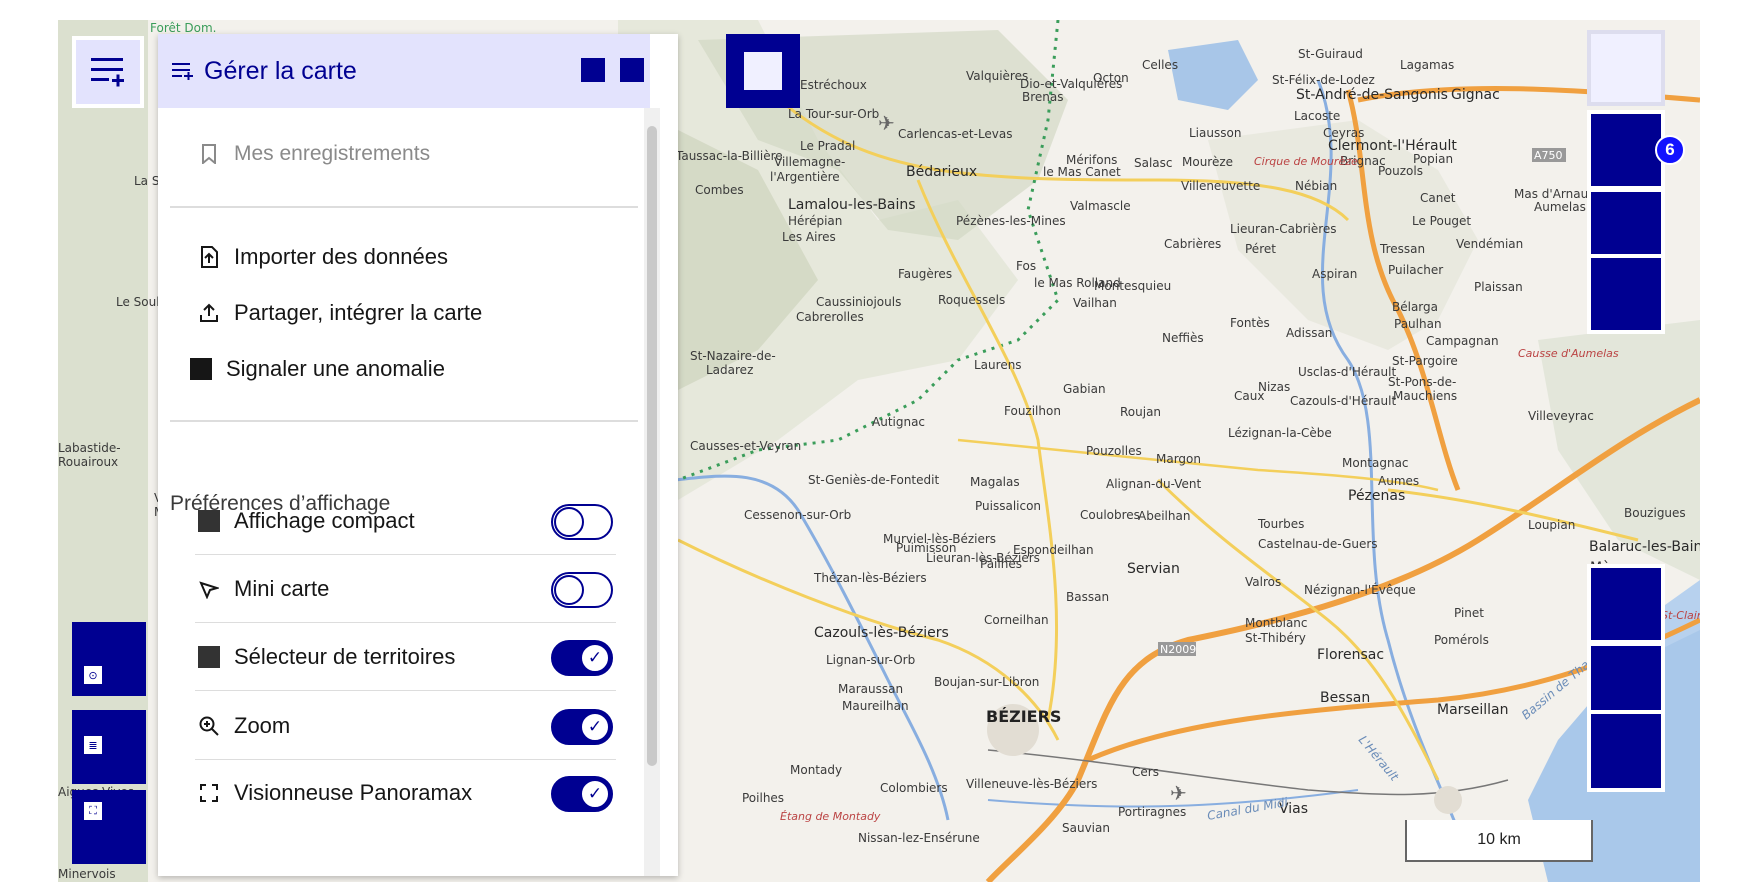 This screenshot has width=1753, height=888. I want to click on close-icon, so click(763, 71).